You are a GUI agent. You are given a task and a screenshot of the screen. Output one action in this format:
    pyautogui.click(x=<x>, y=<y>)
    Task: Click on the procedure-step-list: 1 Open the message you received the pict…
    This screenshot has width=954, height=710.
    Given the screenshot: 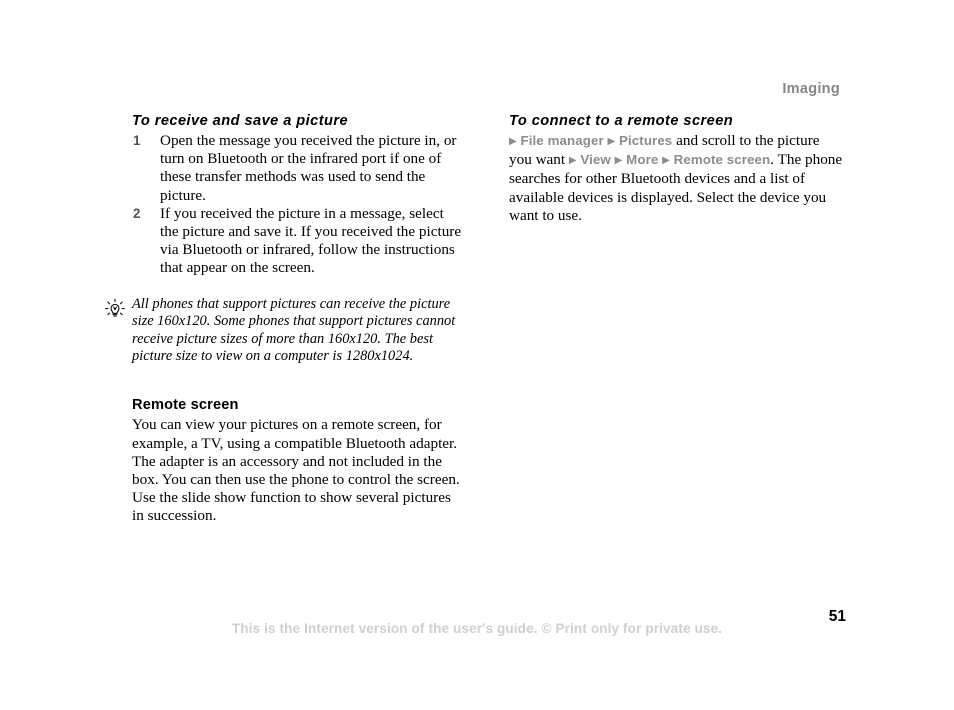 What is the action you would take?
    pyautogui.click(x=297, y=204)
    